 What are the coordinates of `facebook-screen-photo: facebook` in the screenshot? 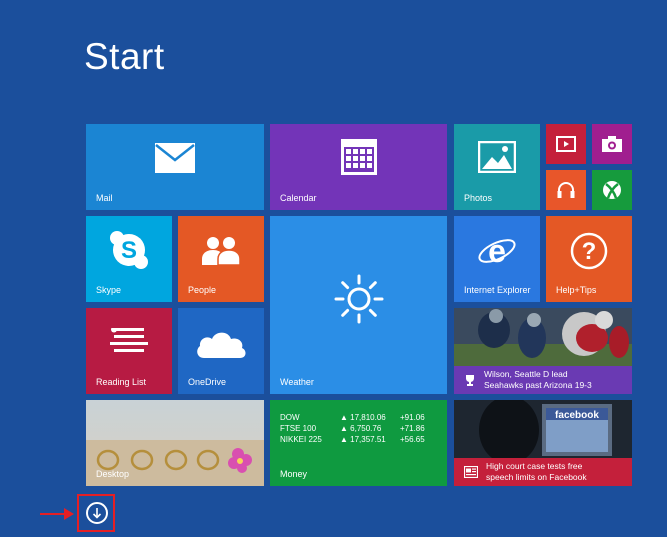 It's located at (543, 429).